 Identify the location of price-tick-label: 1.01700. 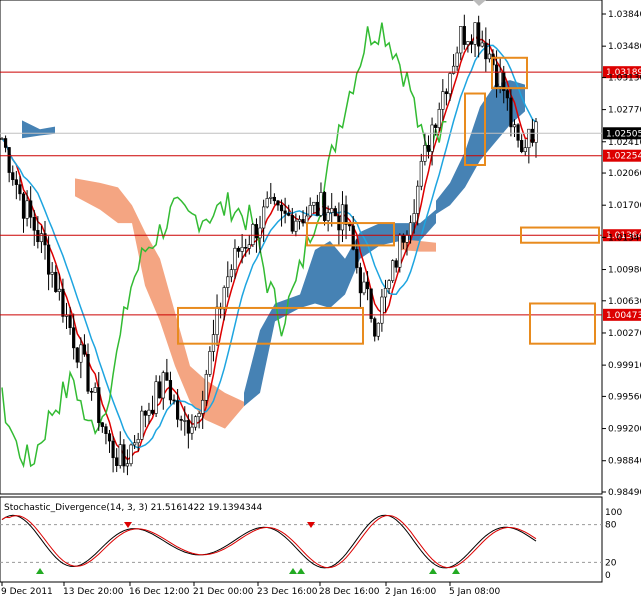
(624, 206).